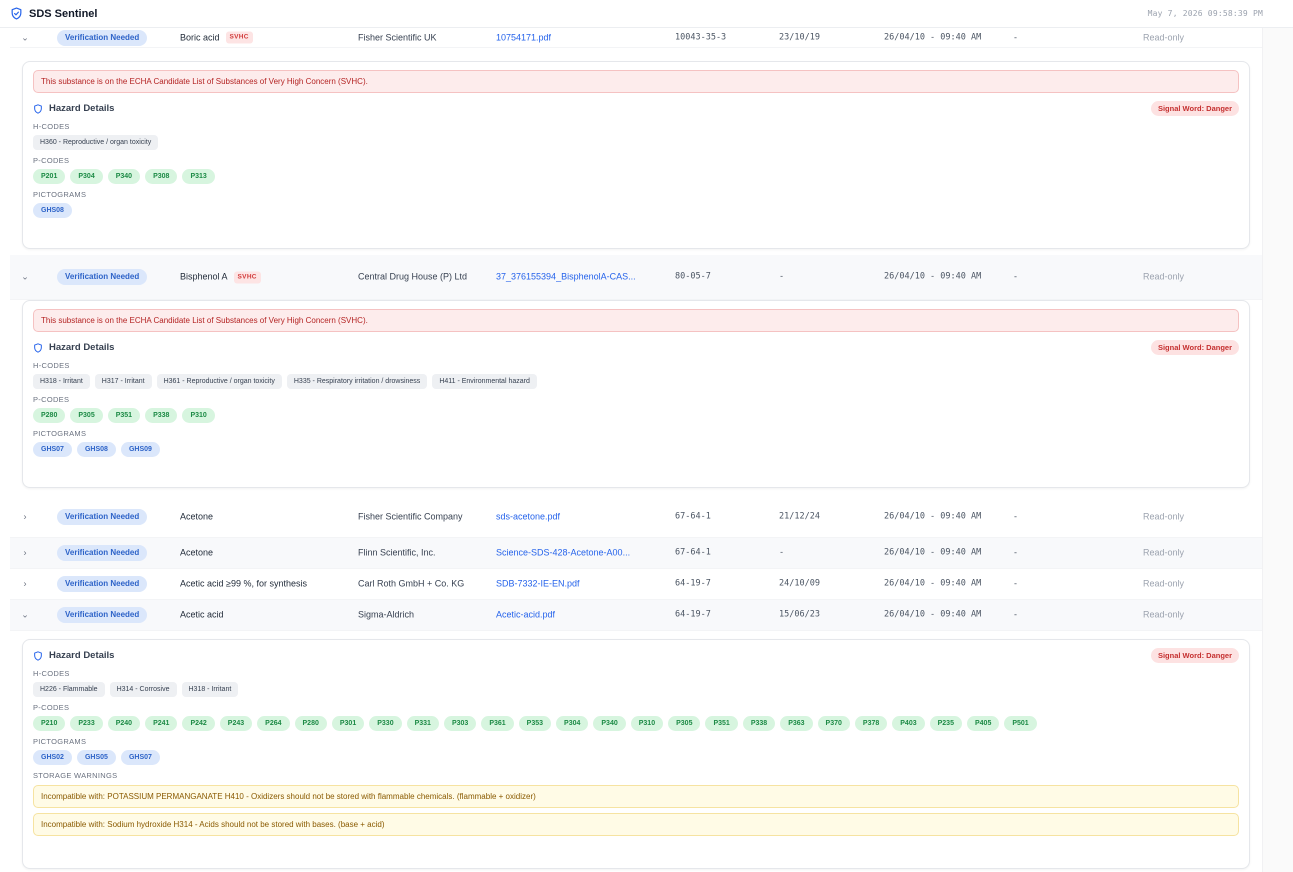  What do you see at coordinates (161, 723) in the screenshot?
I see `p-code-chip: P241` at bounding box center [161, 723].